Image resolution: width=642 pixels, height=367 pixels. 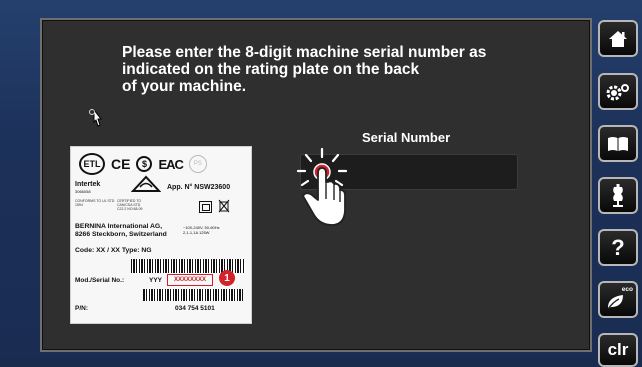 I want to click on certification-marks: ETL CE $ EAC PS, so click(x=143, y=164).